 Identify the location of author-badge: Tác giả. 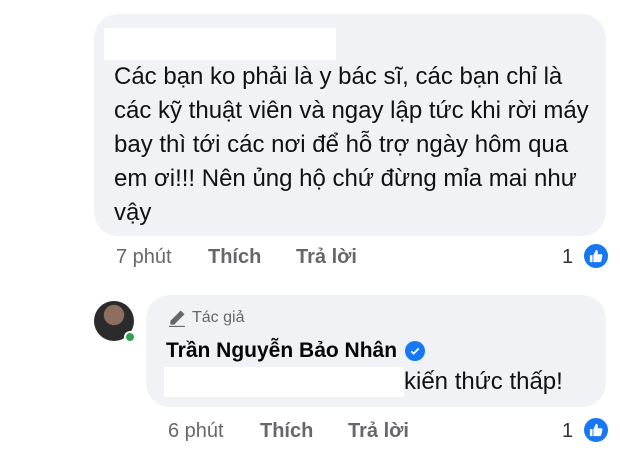
(206, 318).